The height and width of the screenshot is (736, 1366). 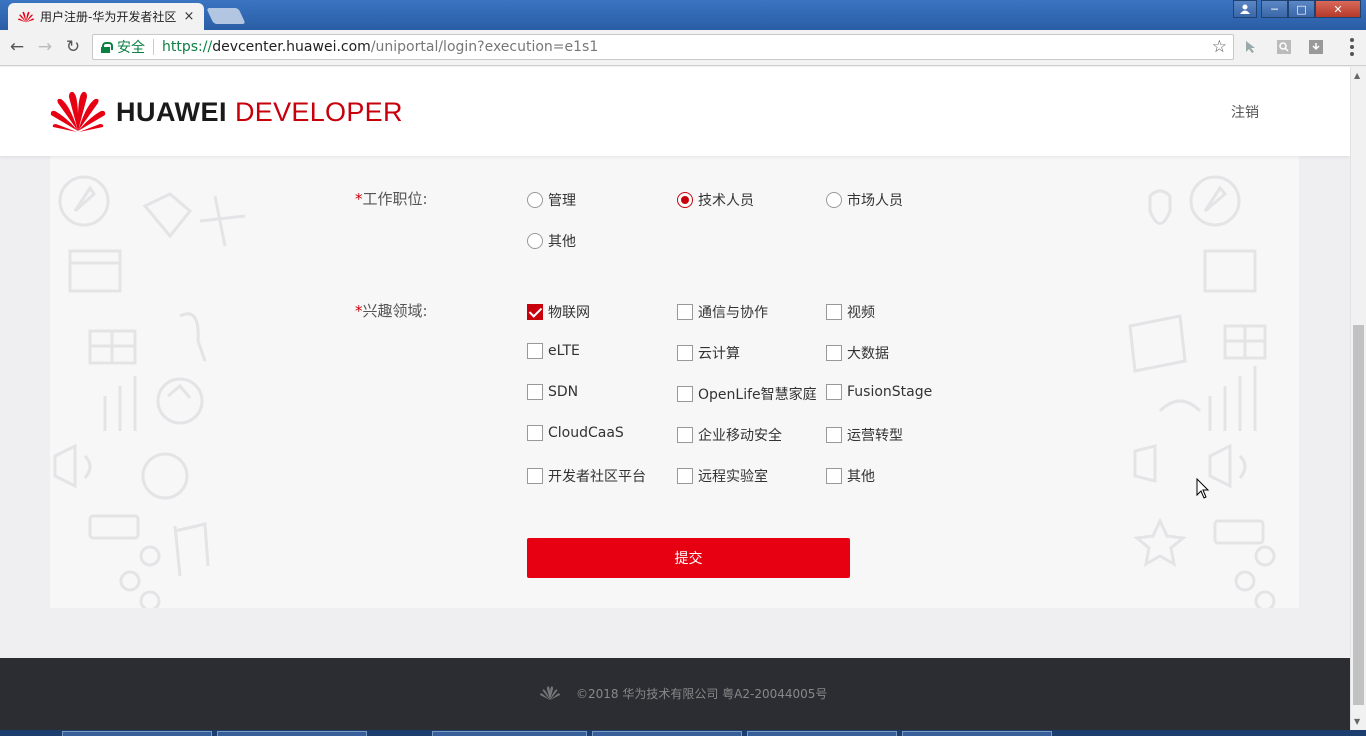 What do you see at coordinates (106, 16) in the screenshot?
I see `browser-tab: 用户注册-华为开发者社区 ×` at bounding box center [106, 16].